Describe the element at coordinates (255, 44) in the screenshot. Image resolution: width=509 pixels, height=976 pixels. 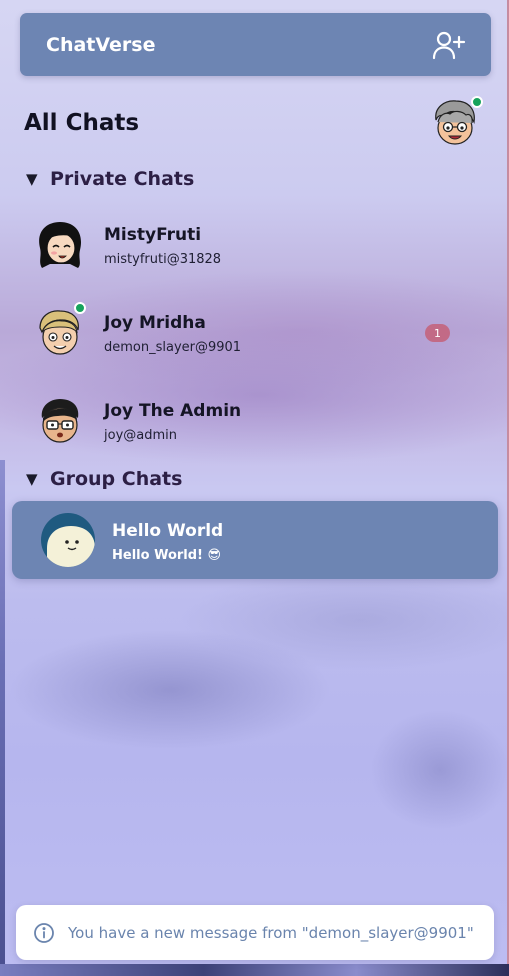
I see `app-header: ChatVerse` at that location.